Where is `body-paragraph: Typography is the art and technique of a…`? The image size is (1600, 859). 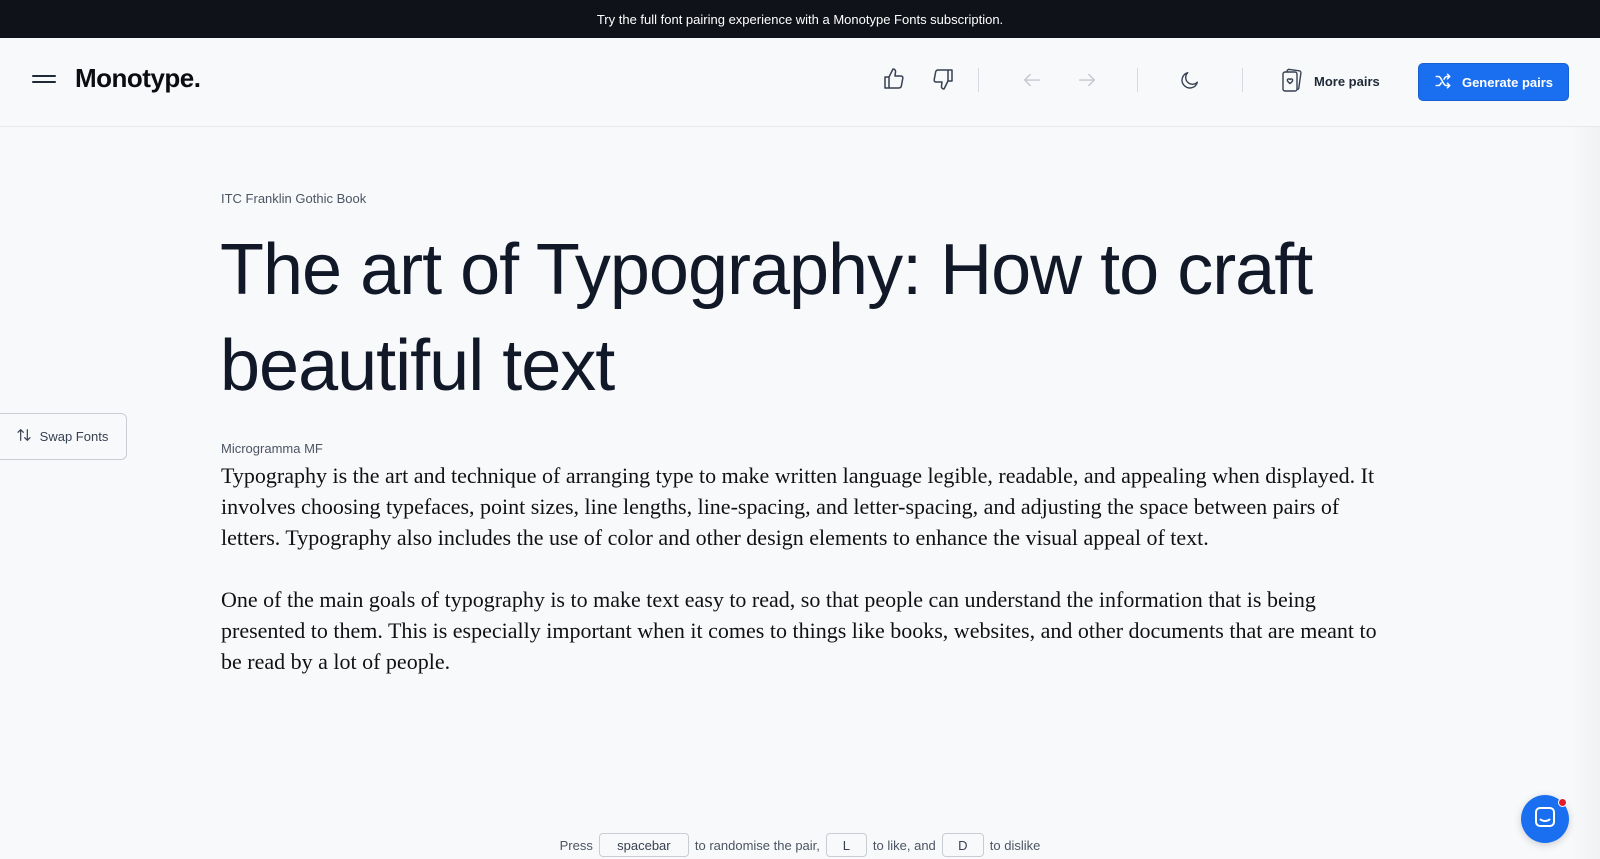
body-paragraph: Typography is the art and technique of a… is located at coordinates (798, 506).